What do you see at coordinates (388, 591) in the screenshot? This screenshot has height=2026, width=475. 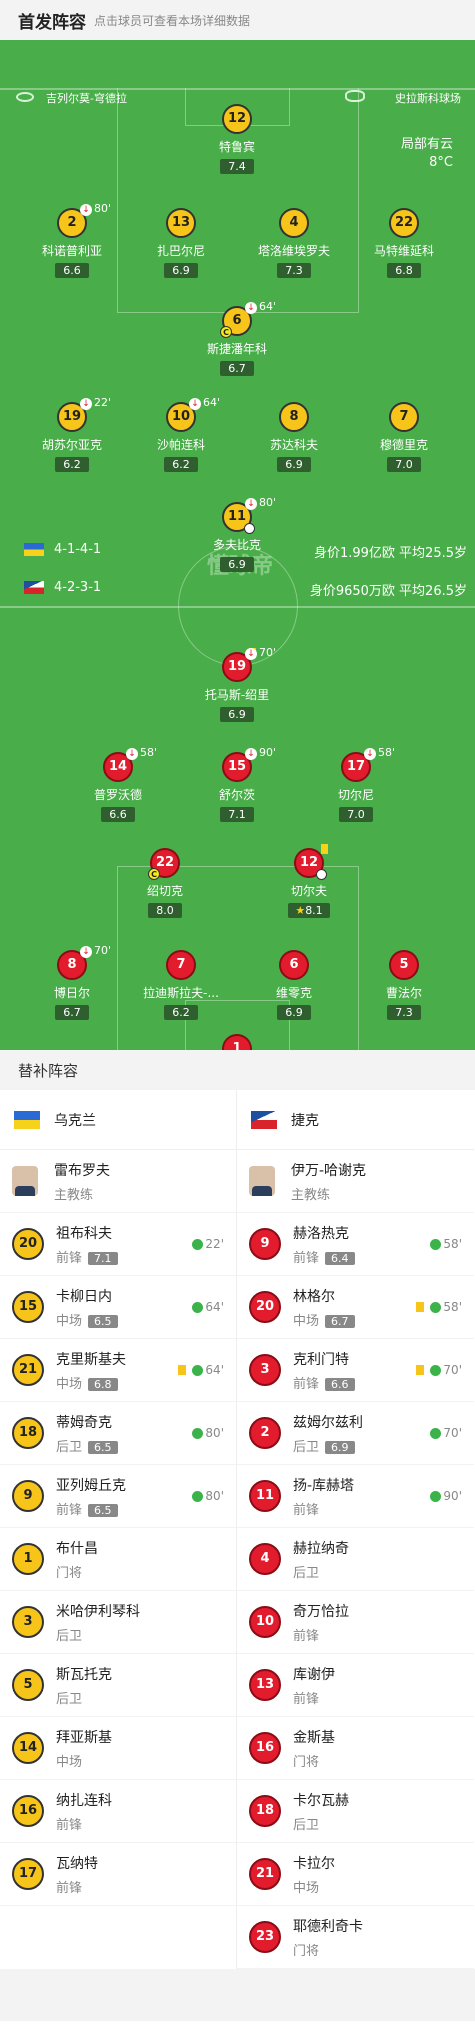 I see `cz-team-value: 身价9650万欧 平均26.5岁` at bounding box center [388, 591].